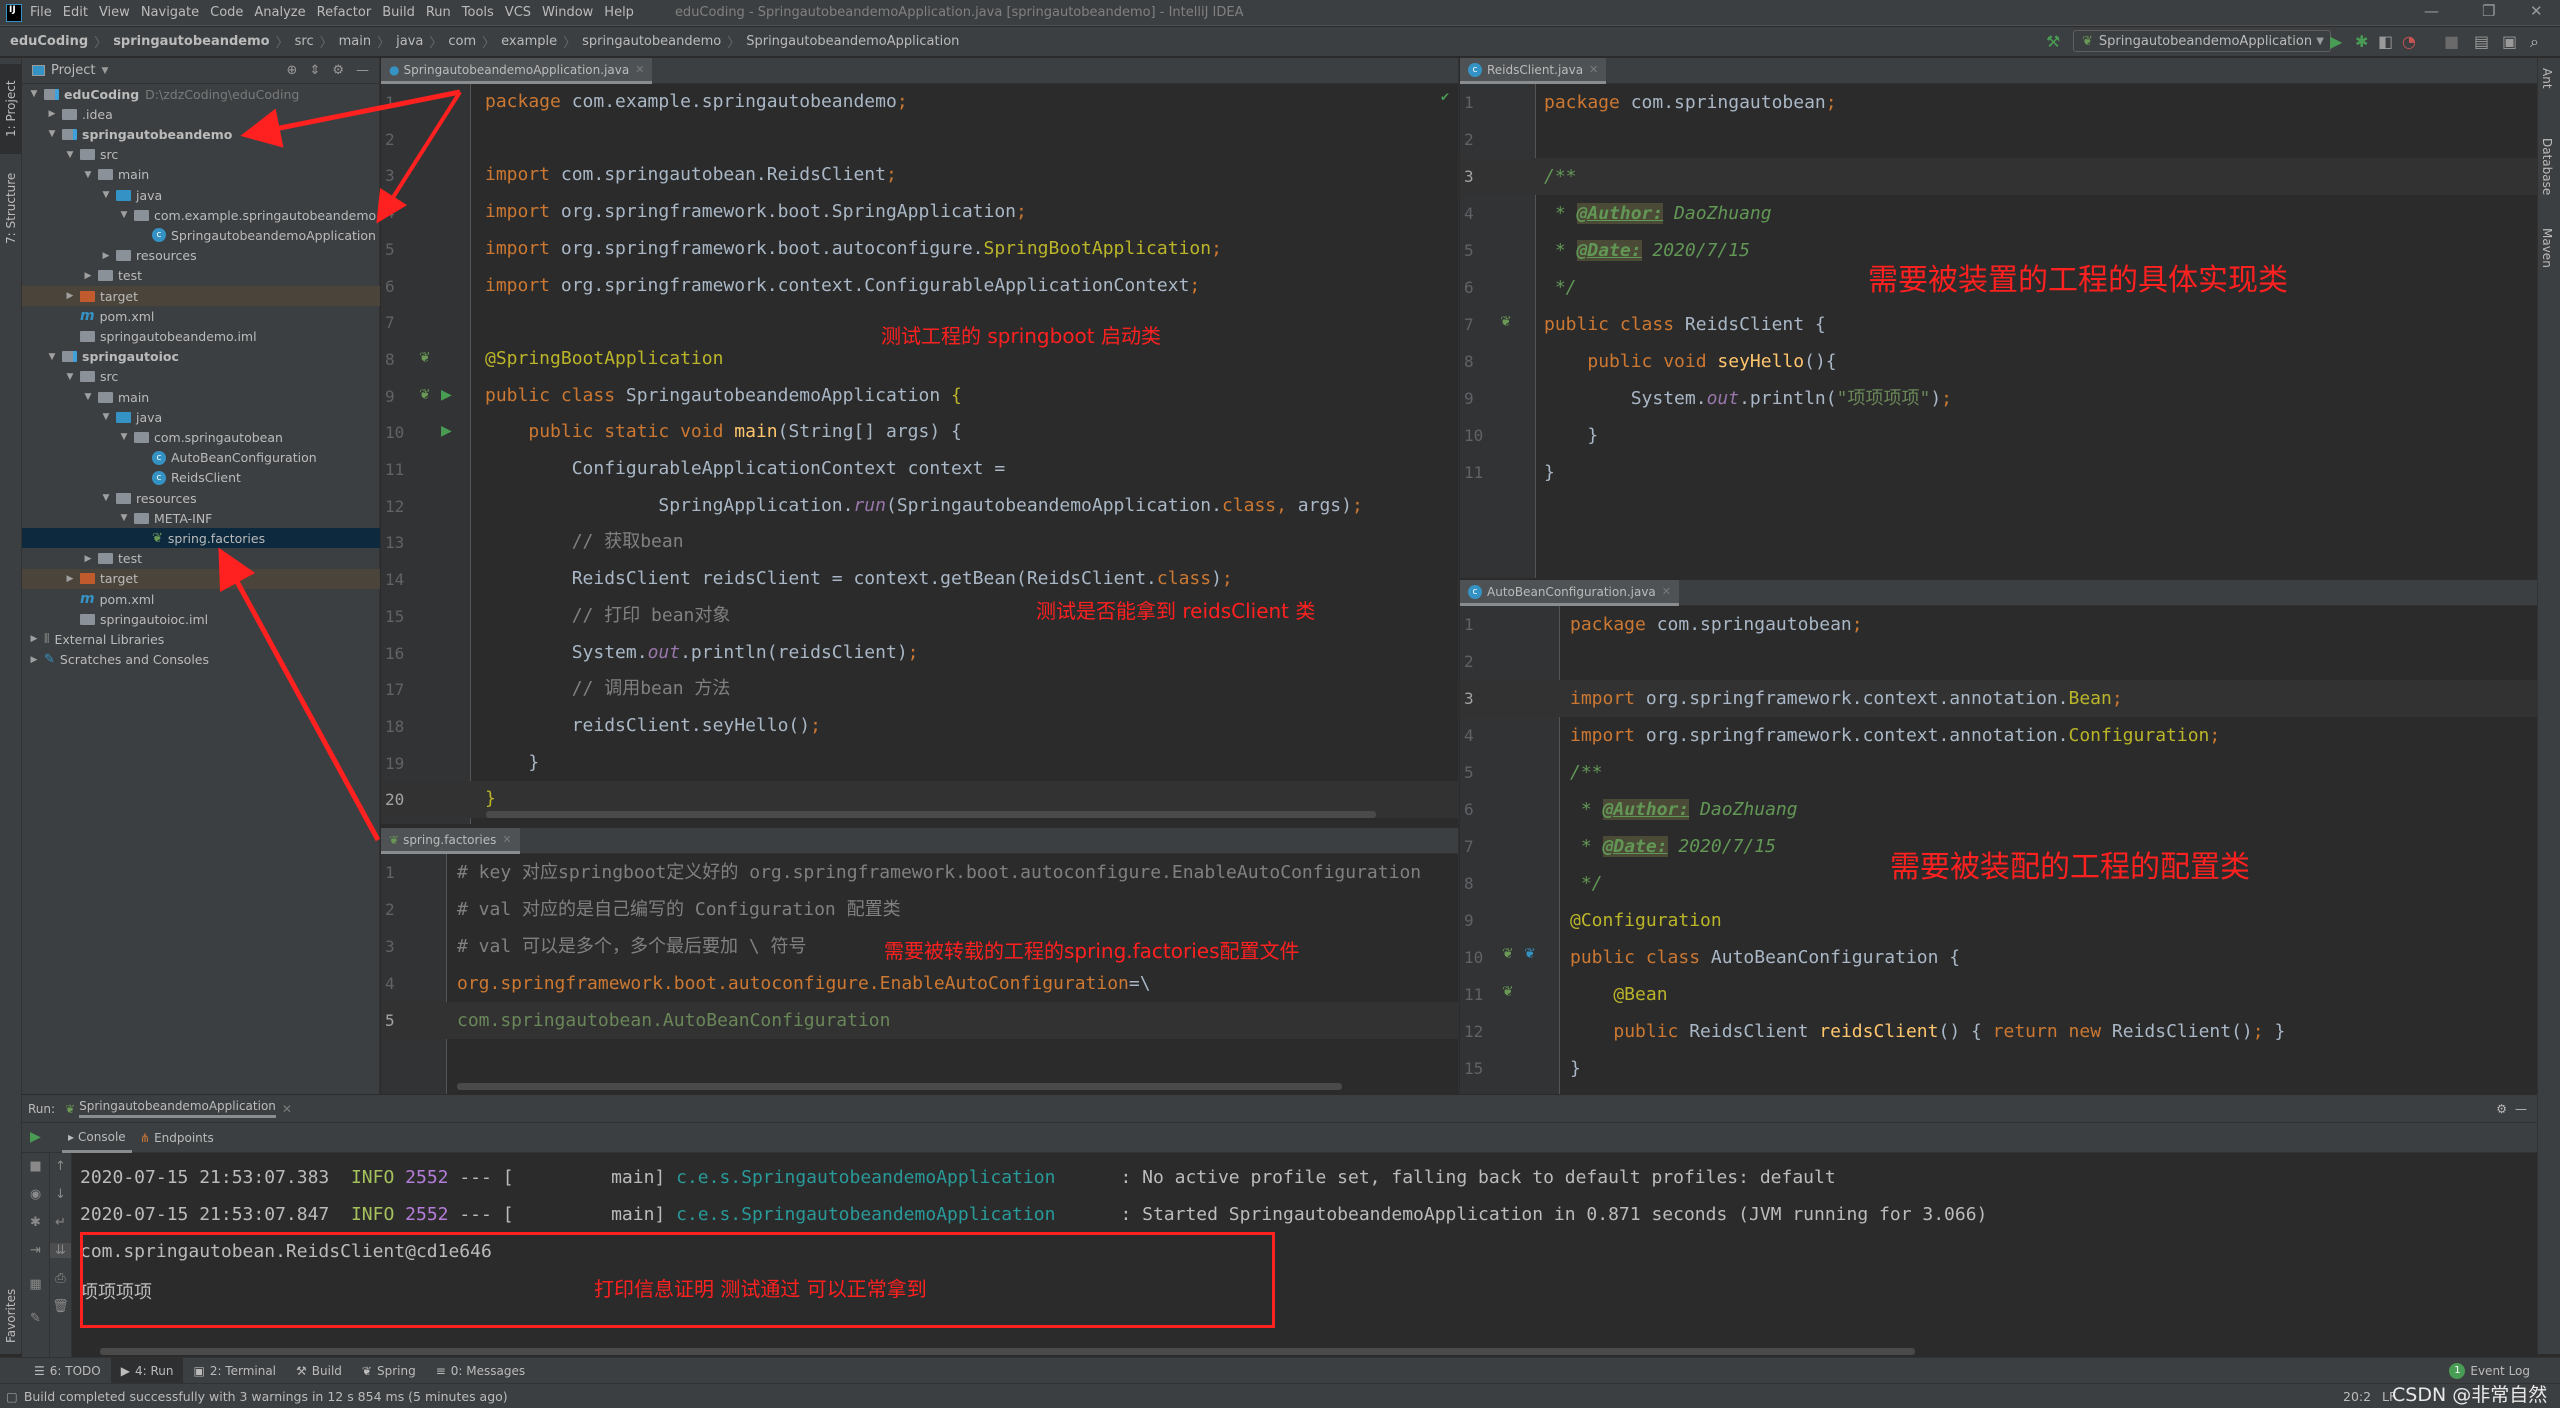  What do you see at coordinates (201, 215) in the screenshot?
I see `tree-item: ▼ com.example.springautobeandemo` at bounding box center [201, 215].